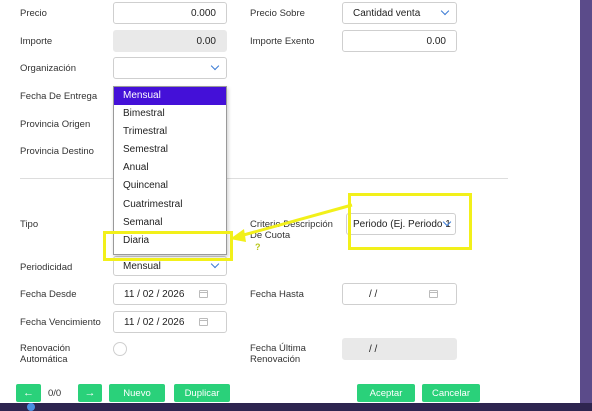 The image size is (592, 411). What do you see at coordinates (238, 235) in the screenshot?
I see `arrow-head` at bounding box center [238, 235].